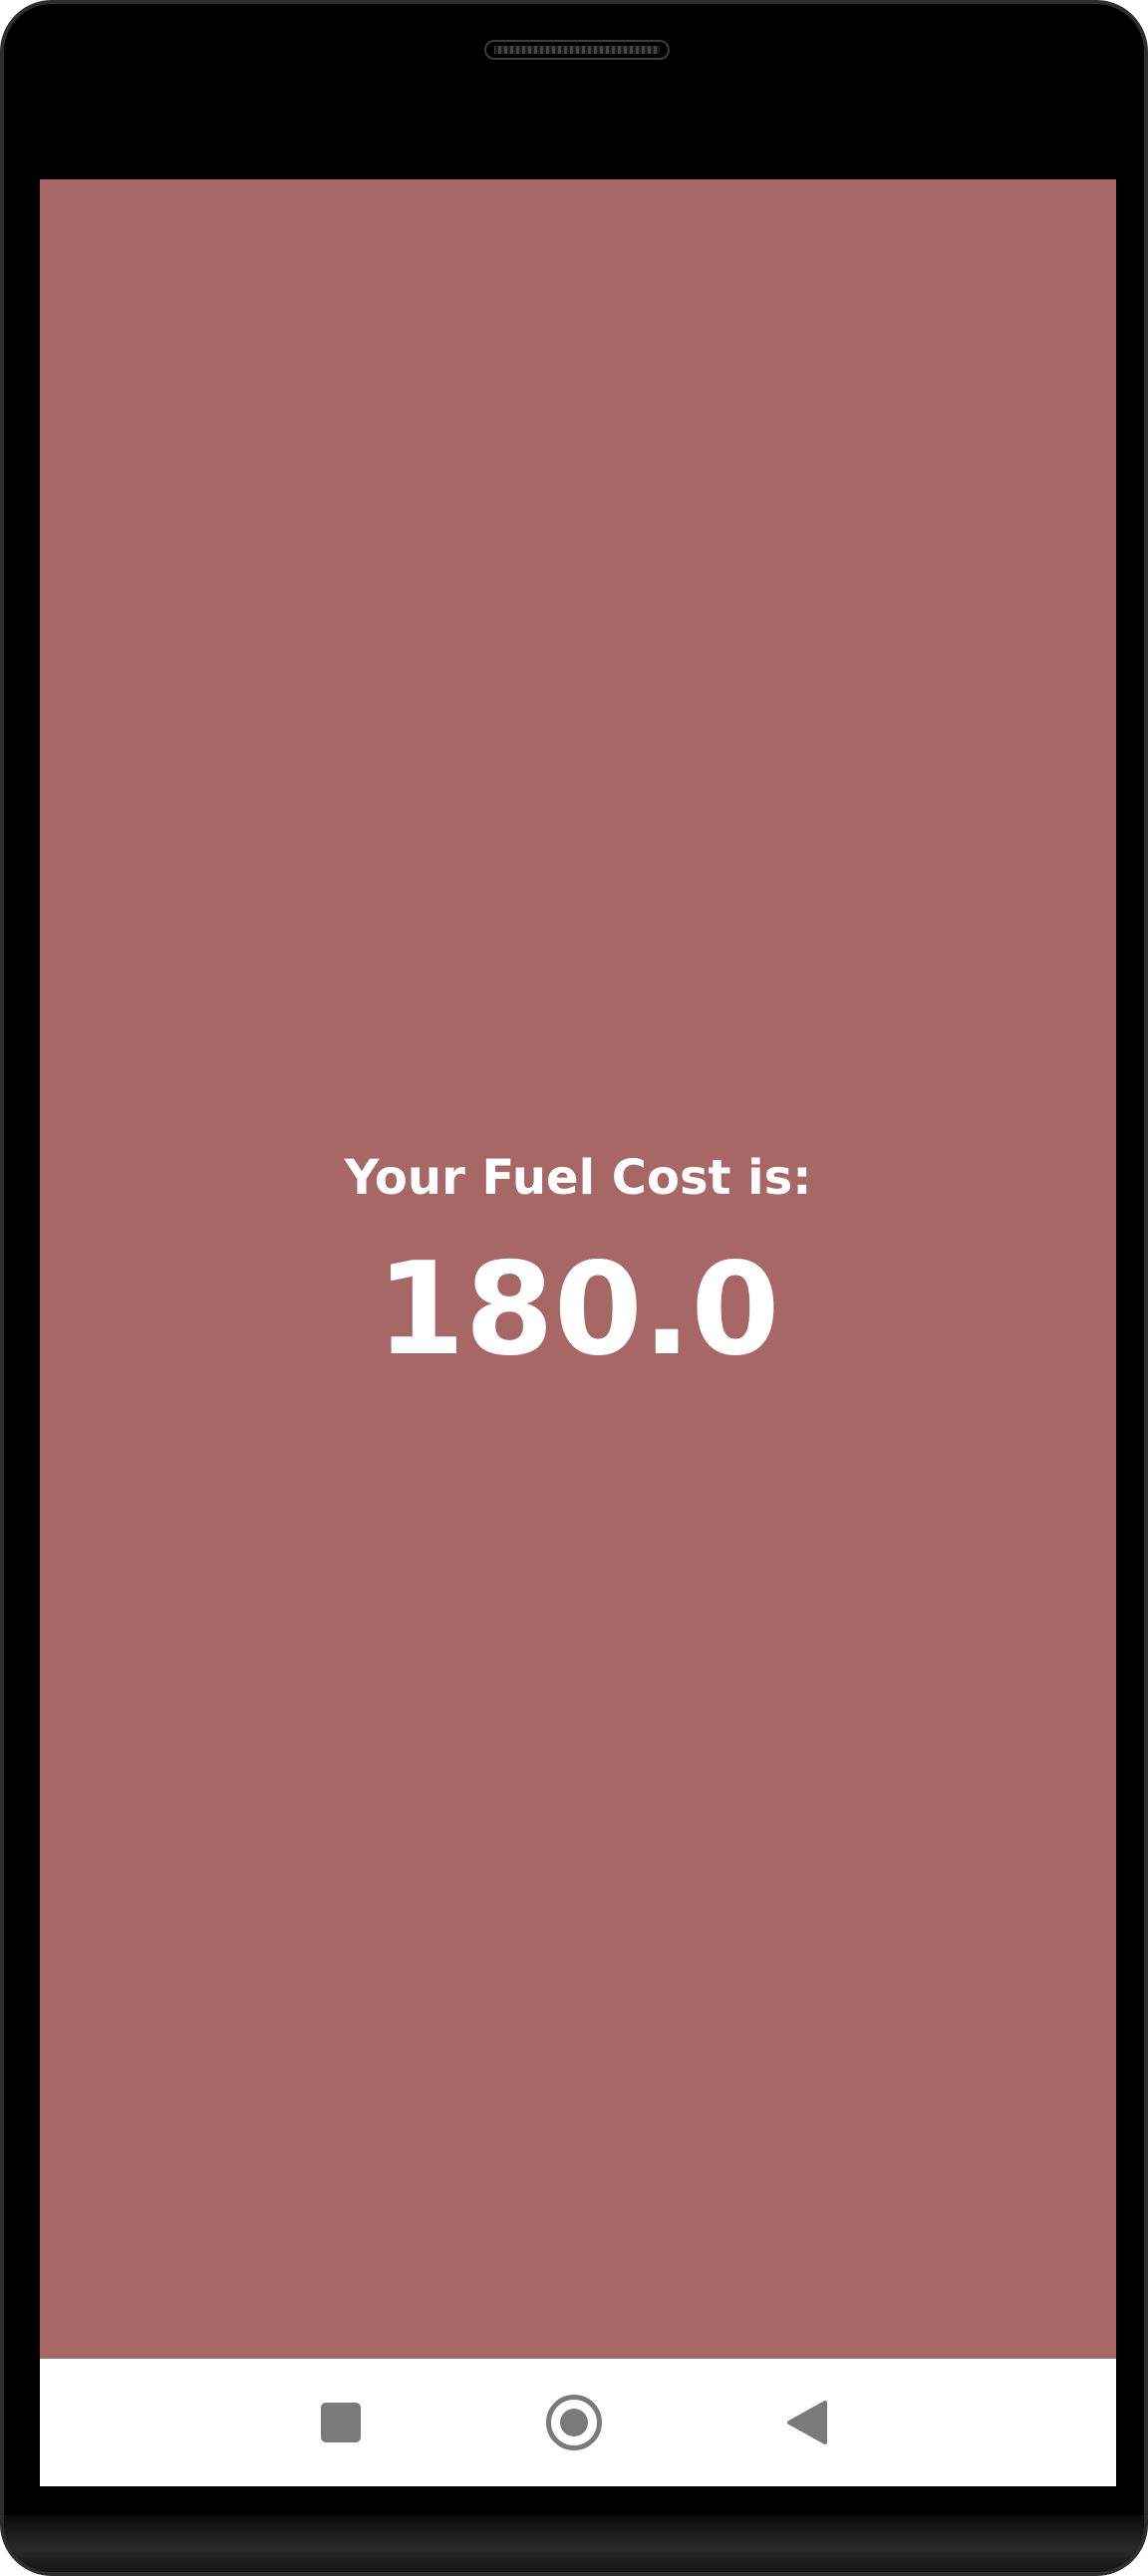 The image size is (1148, 2576). I want to click on earpiece-speaker, so click(577, 50).